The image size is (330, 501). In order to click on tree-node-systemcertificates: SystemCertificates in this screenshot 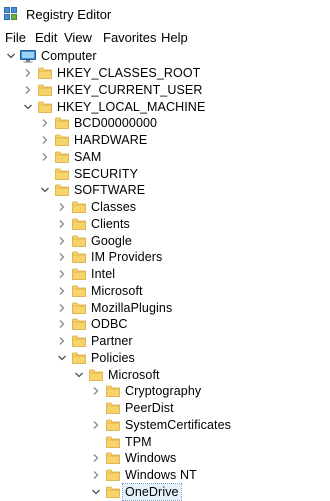, I will do `click(165, 425)`.